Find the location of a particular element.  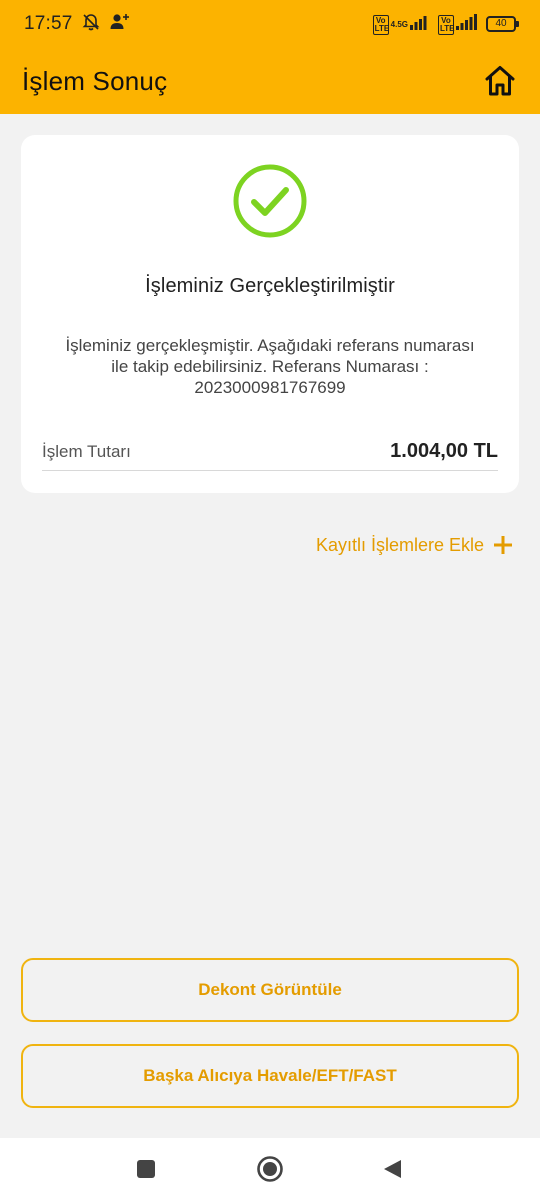

recents-button is located at coordinates (146, 1169).